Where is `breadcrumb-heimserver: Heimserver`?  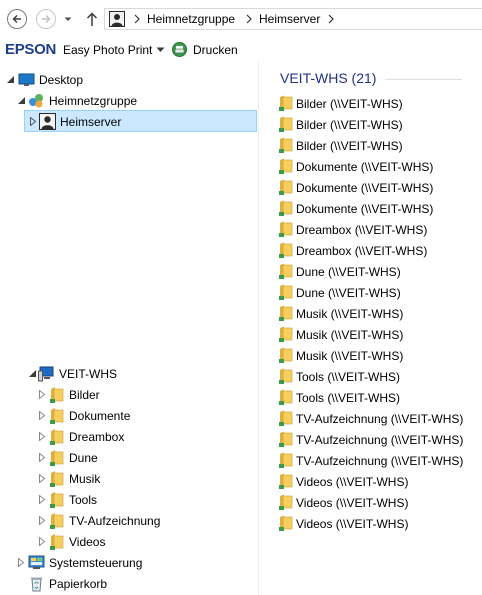
breadcrumb-heimserver: Heimserver is located at coordinates (289, 19).